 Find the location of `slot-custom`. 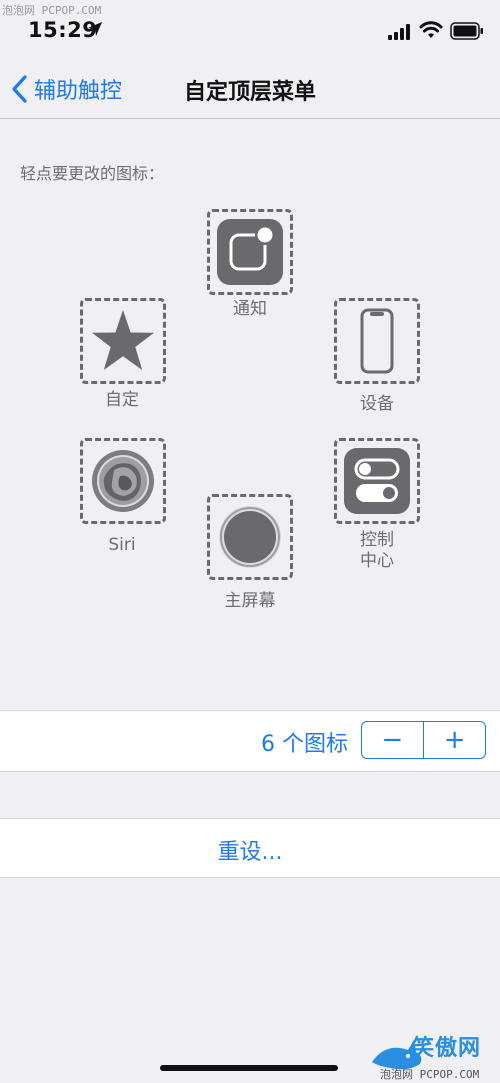

slot-custom is located at coordinates (123, 341).